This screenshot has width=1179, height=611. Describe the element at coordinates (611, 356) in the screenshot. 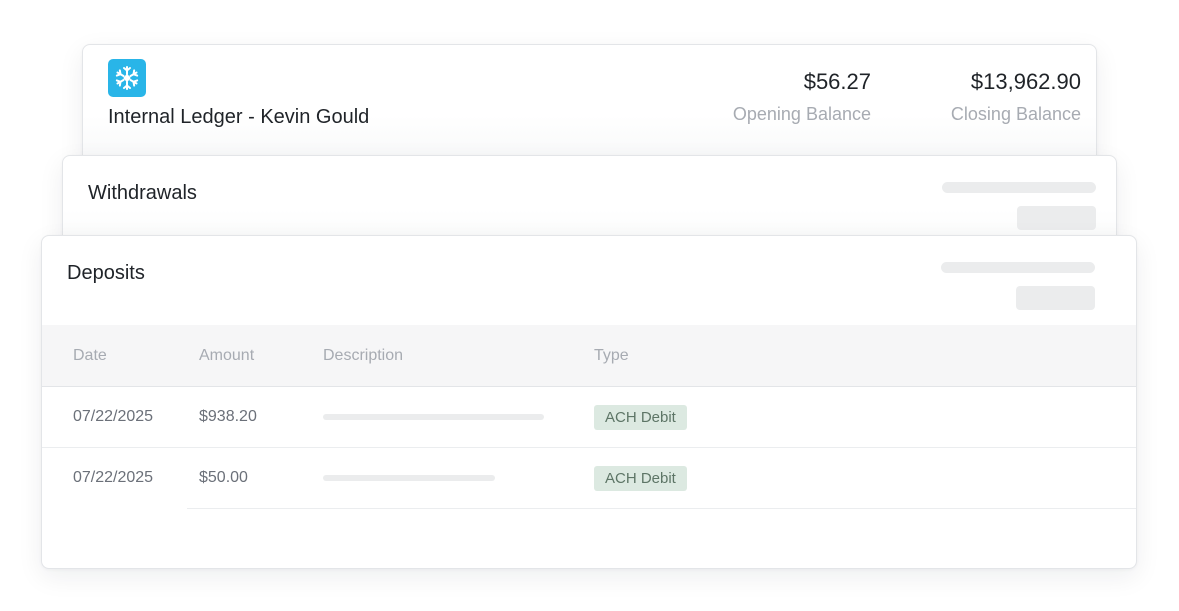

I see `column-header-type: Type` at that location.